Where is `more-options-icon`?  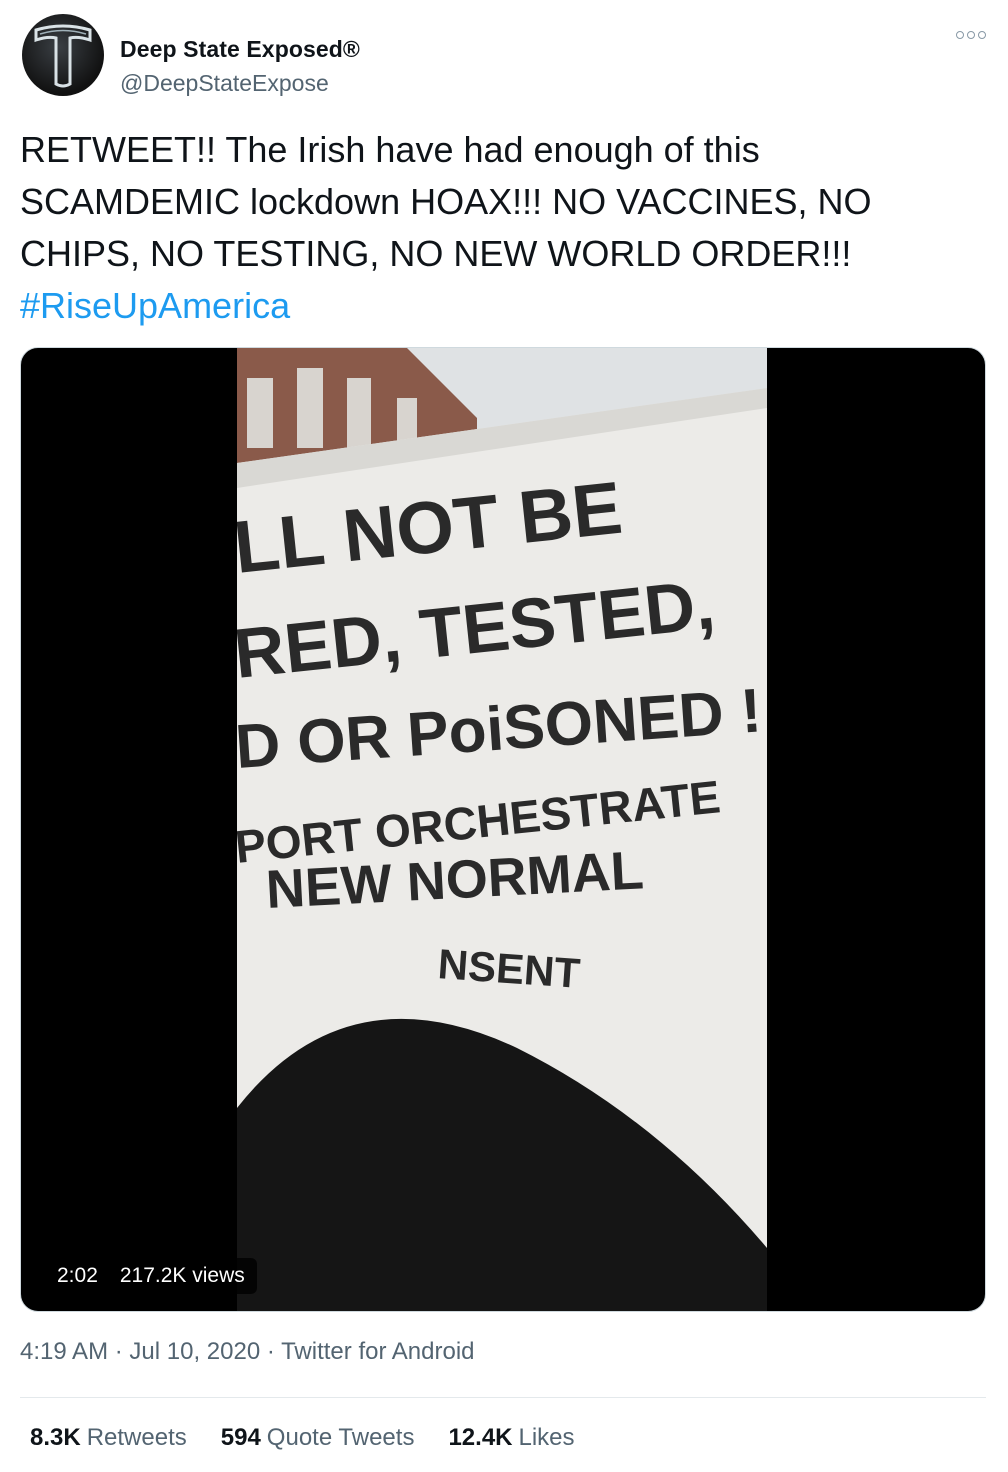 more-options-icon is located at coordinates (971, 35).